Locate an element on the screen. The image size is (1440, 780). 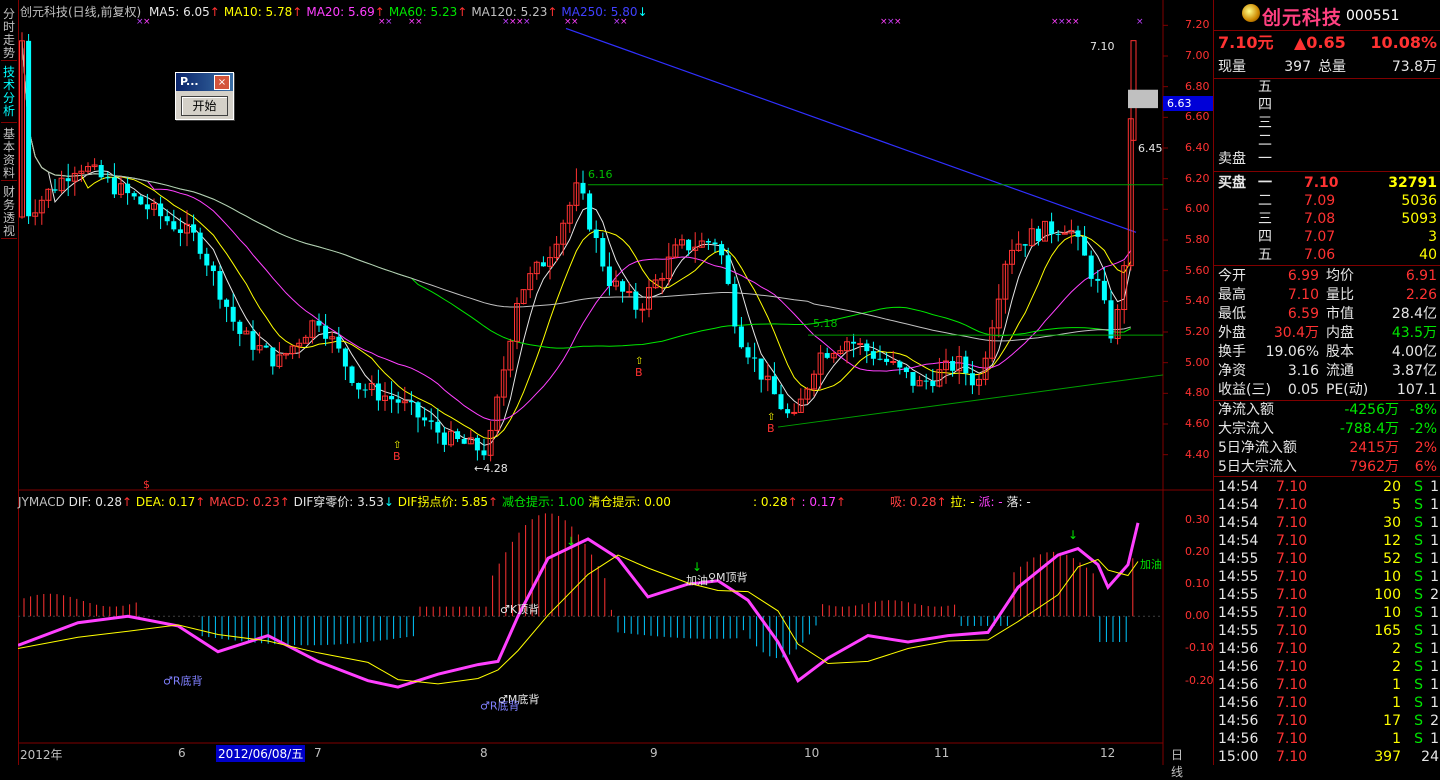
low-price-label: ←4.28 is located at coordinates (491, 468).